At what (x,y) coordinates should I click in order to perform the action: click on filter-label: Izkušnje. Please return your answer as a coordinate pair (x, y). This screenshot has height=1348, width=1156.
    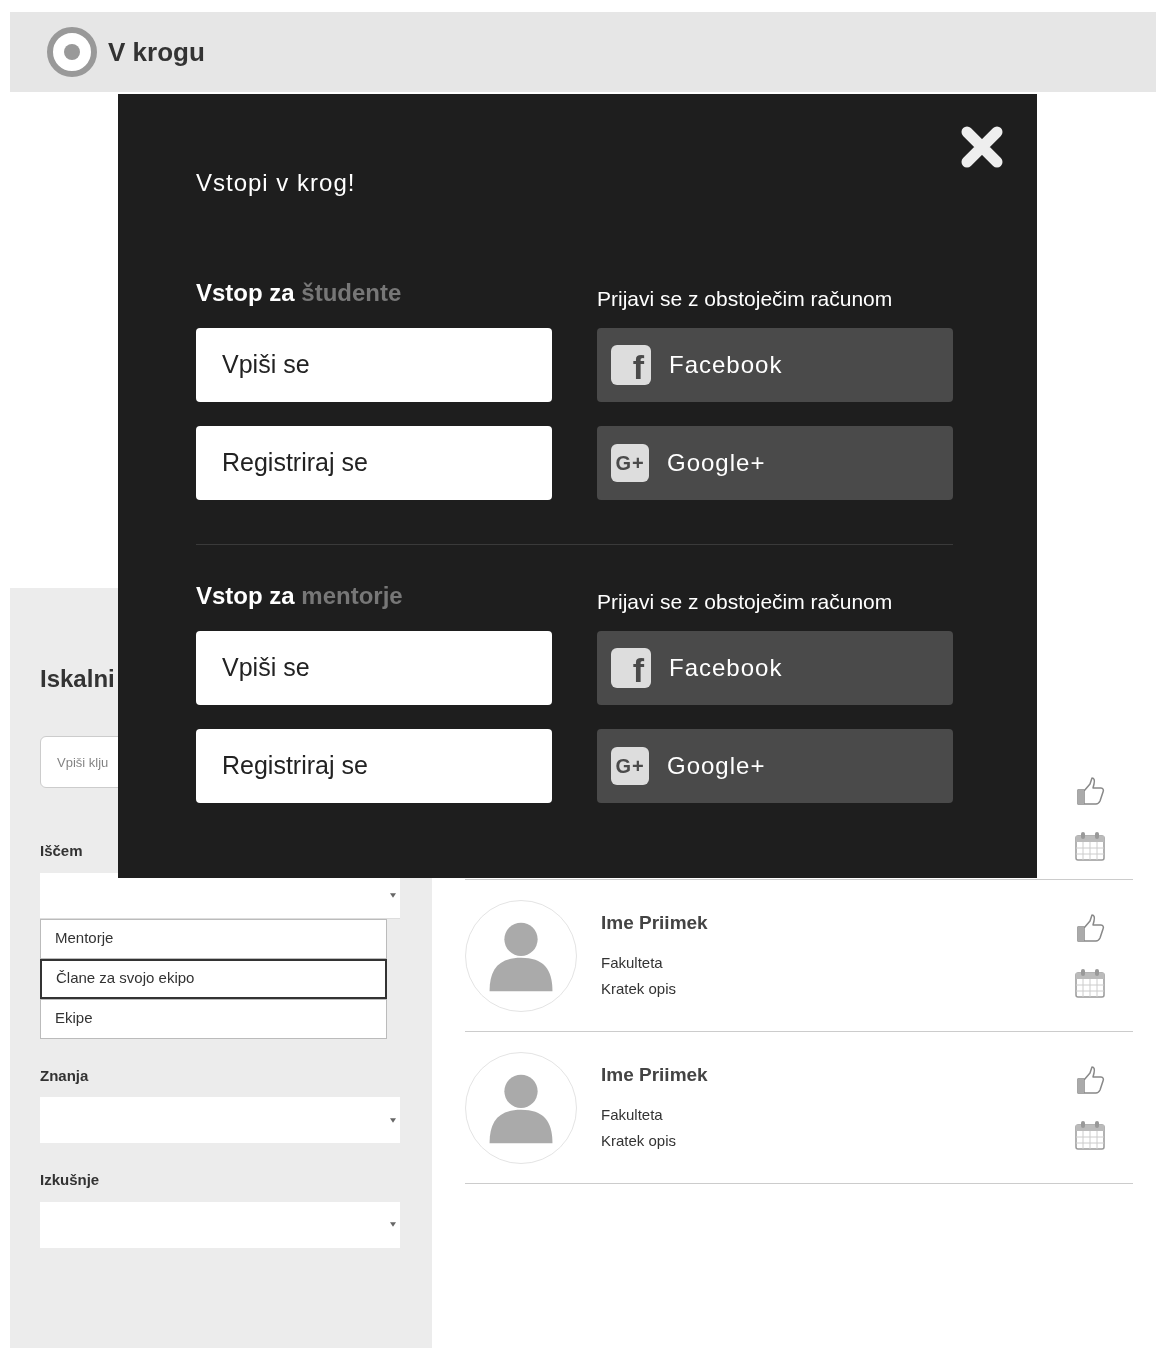
    Looking at the image, I should click on (70, 1180).